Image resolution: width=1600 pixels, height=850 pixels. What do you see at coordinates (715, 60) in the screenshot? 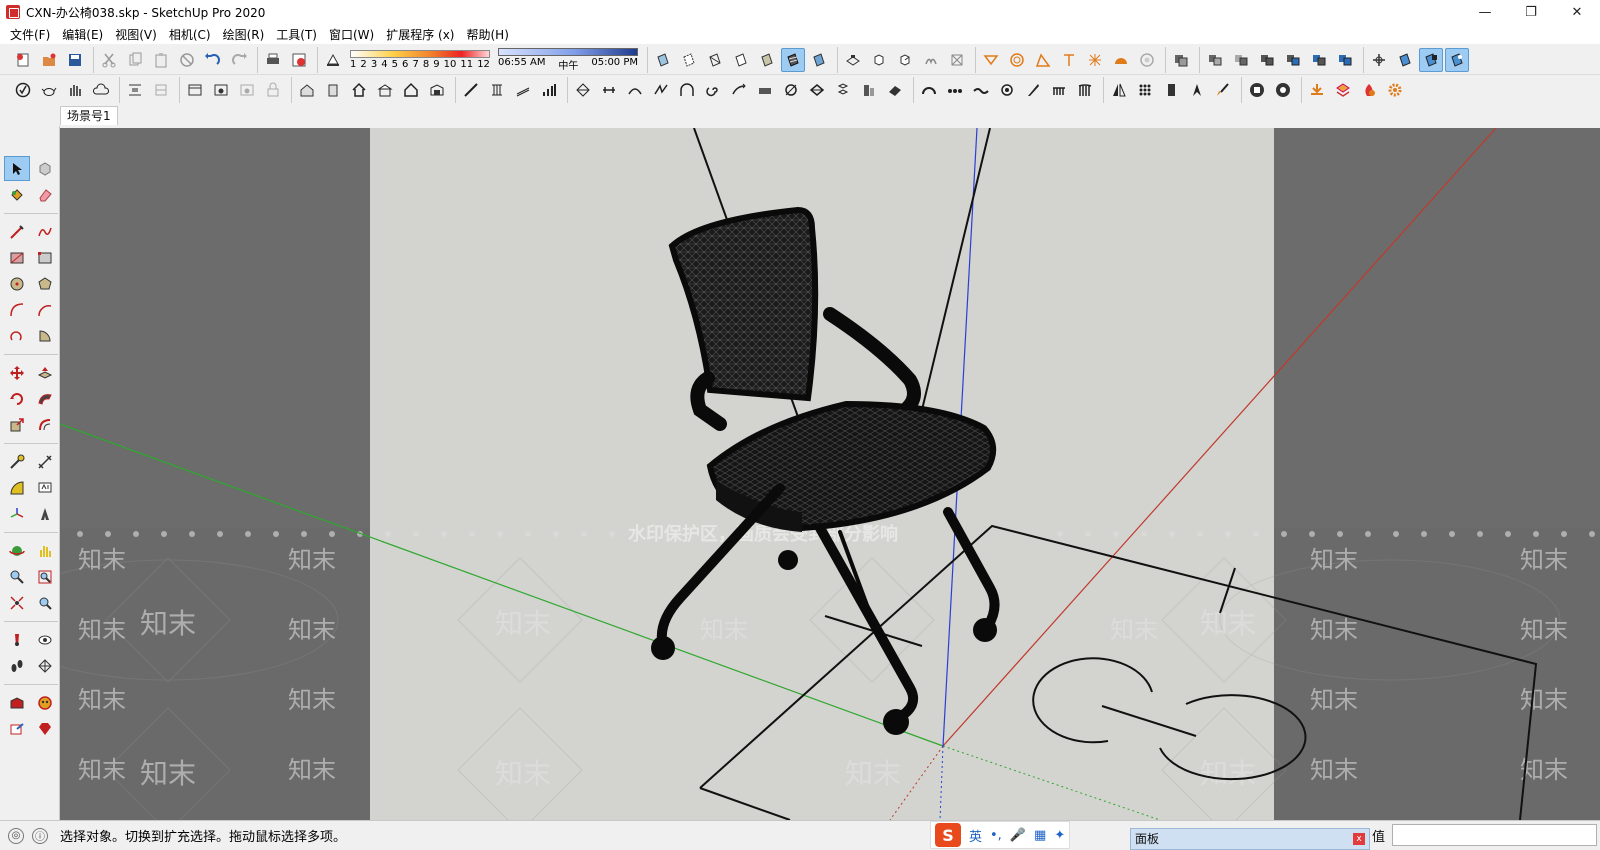
I see `wireframe-icon` at bounding box center [715, 60].